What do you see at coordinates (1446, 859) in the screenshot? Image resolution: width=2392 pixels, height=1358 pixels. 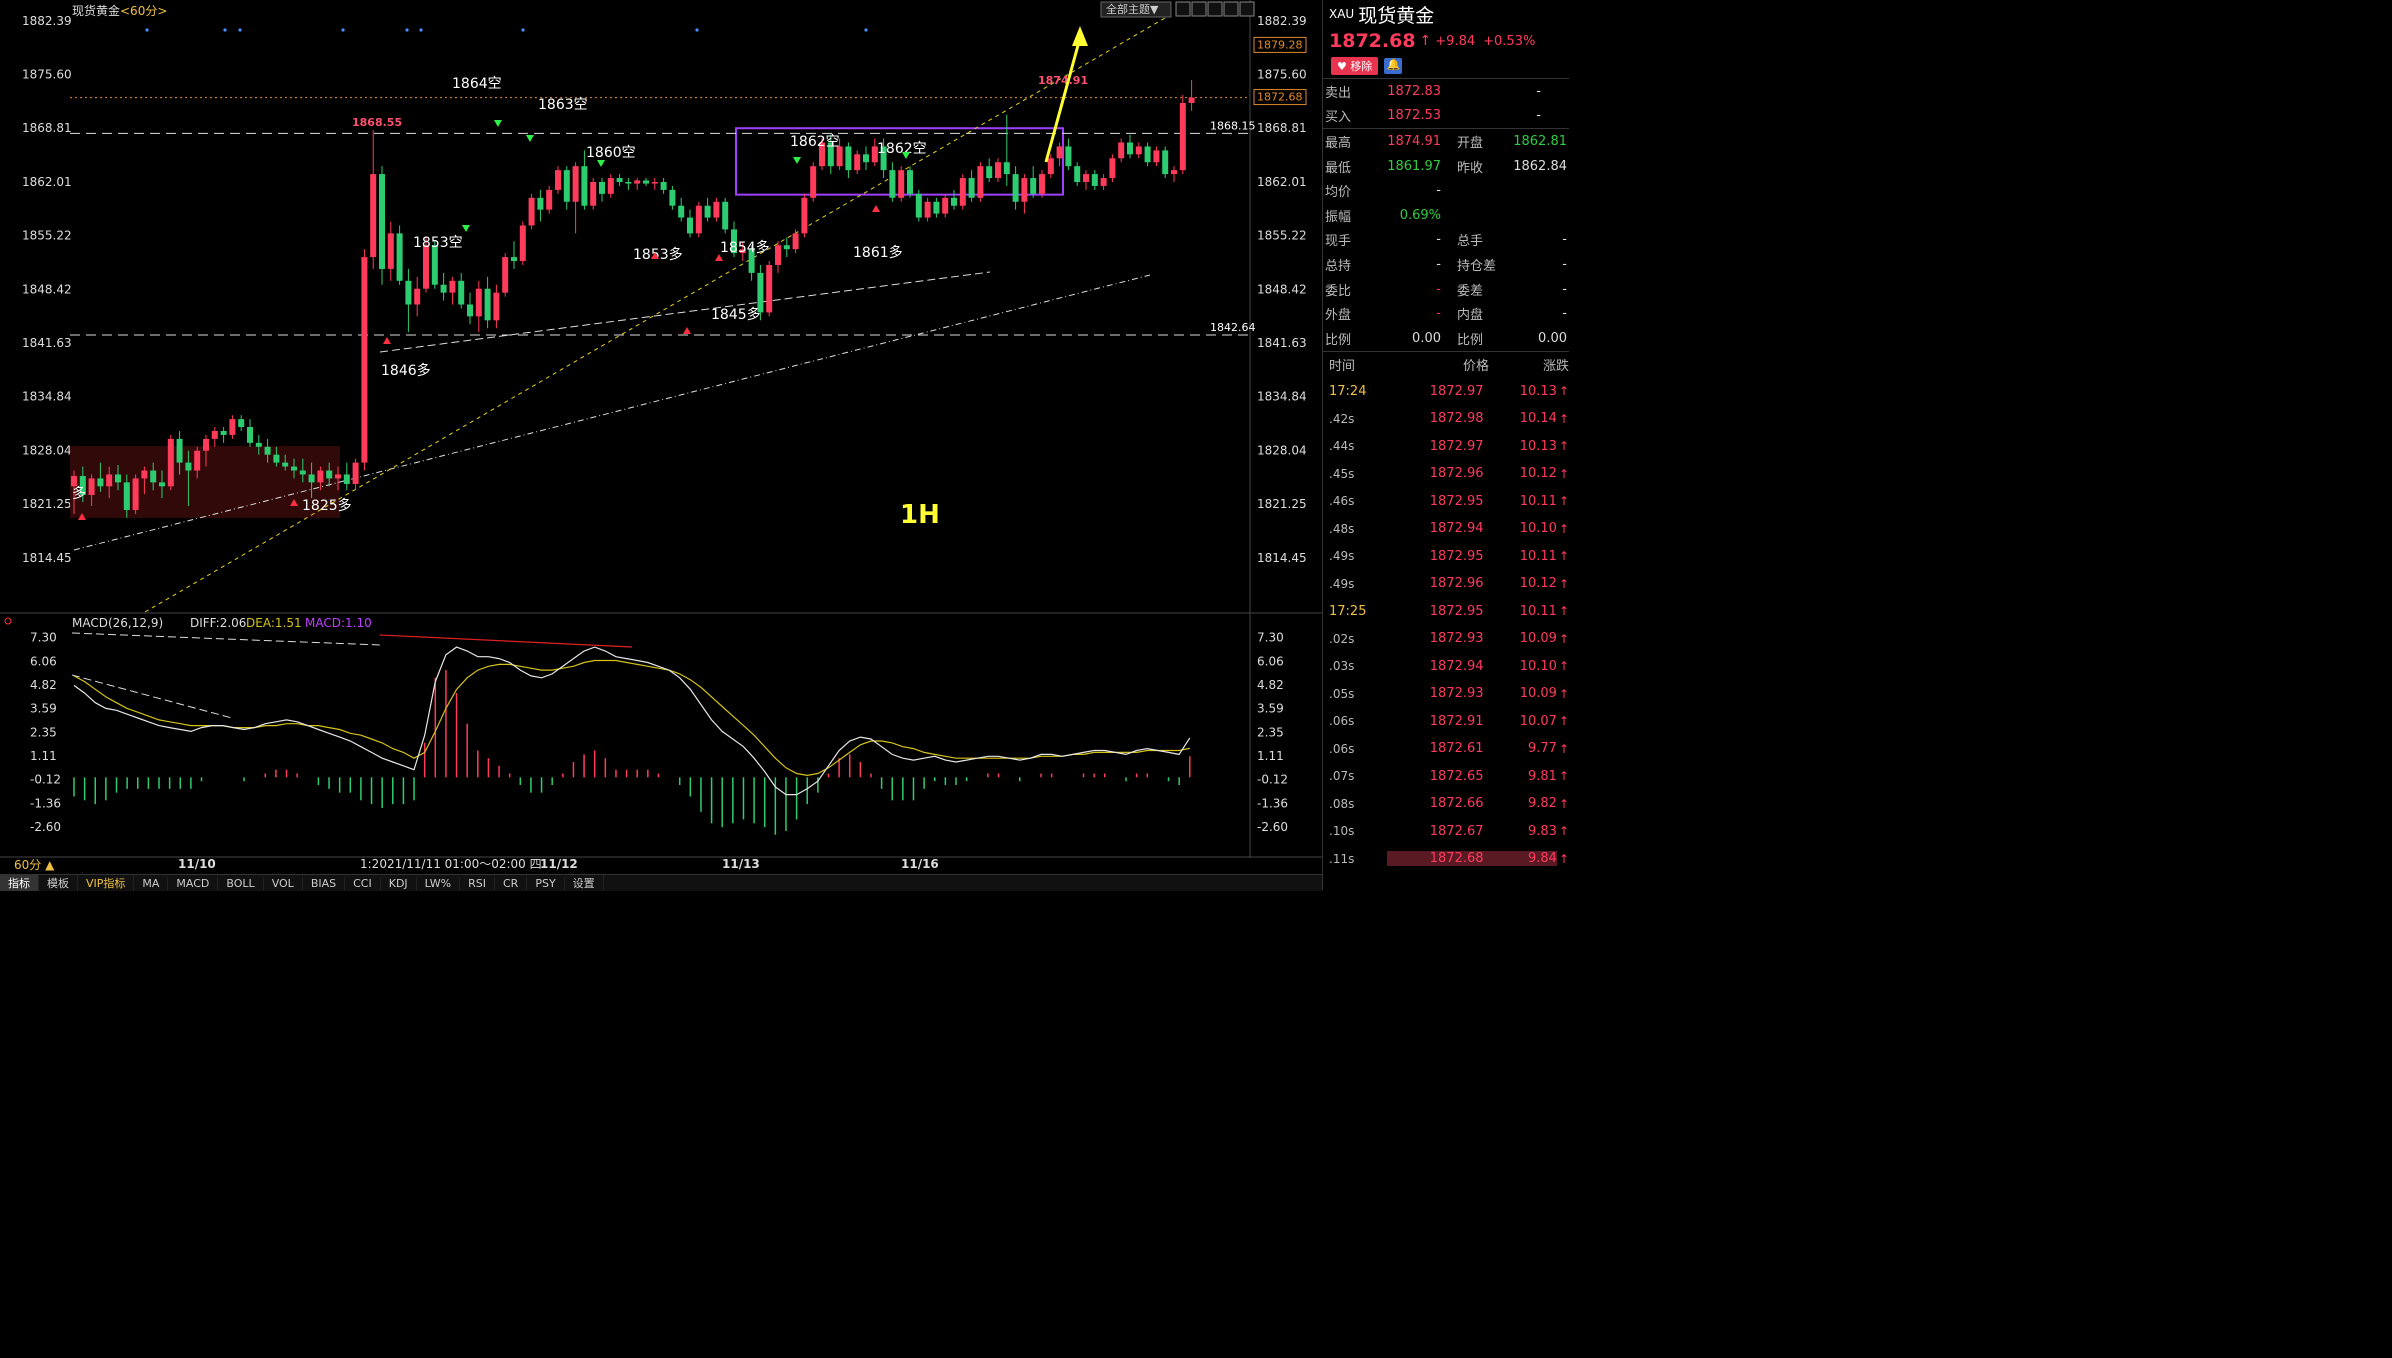 I see `tick-row: .11s 1872.68 9.84 ↑` at bounding box center [1446, 859].